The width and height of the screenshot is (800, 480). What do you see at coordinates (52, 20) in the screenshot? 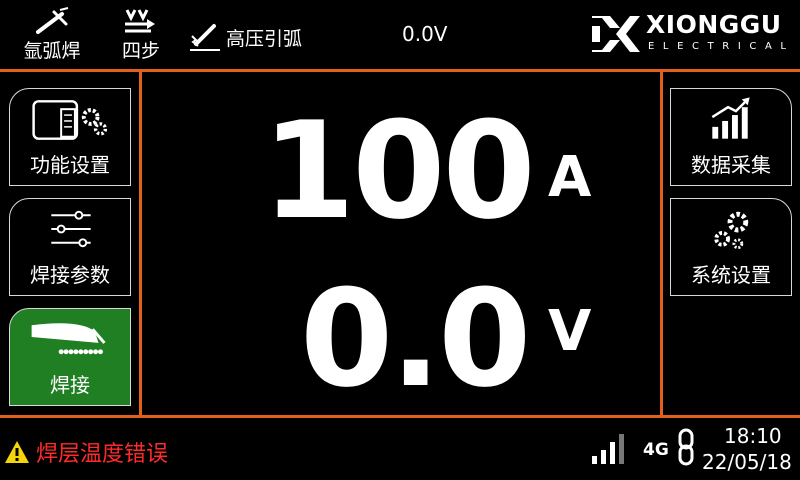
I see `tig-torch-icon` at bounding box center [52, 20].